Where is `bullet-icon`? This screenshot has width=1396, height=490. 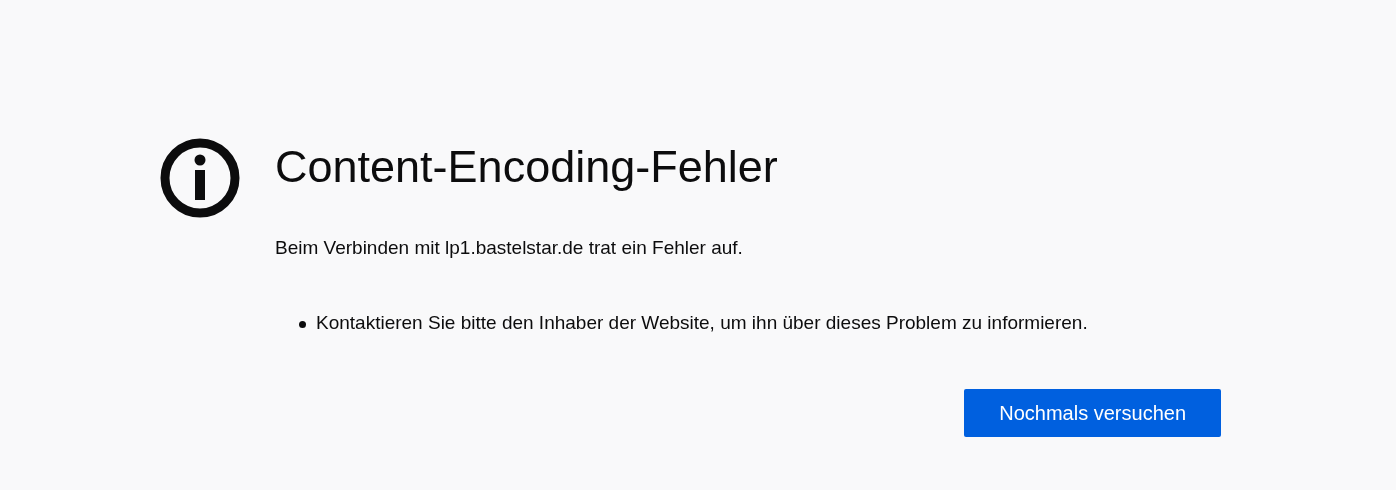
bullet-icon is located at coordinates (302, 324).